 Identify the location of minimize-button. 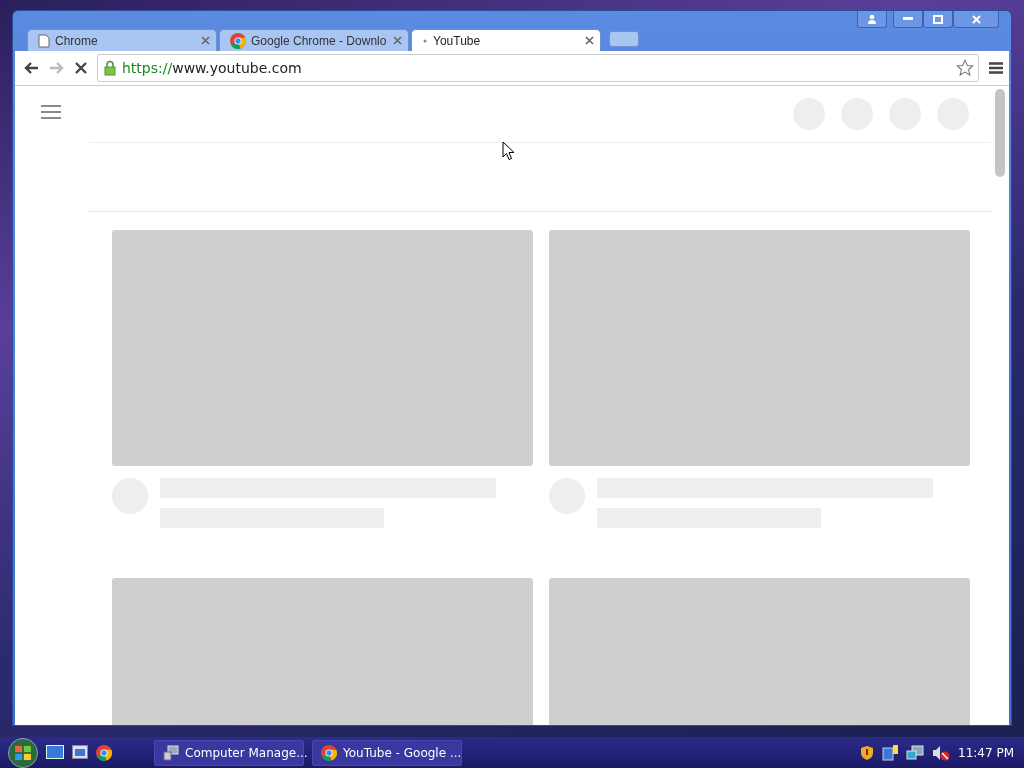
(908, 19).